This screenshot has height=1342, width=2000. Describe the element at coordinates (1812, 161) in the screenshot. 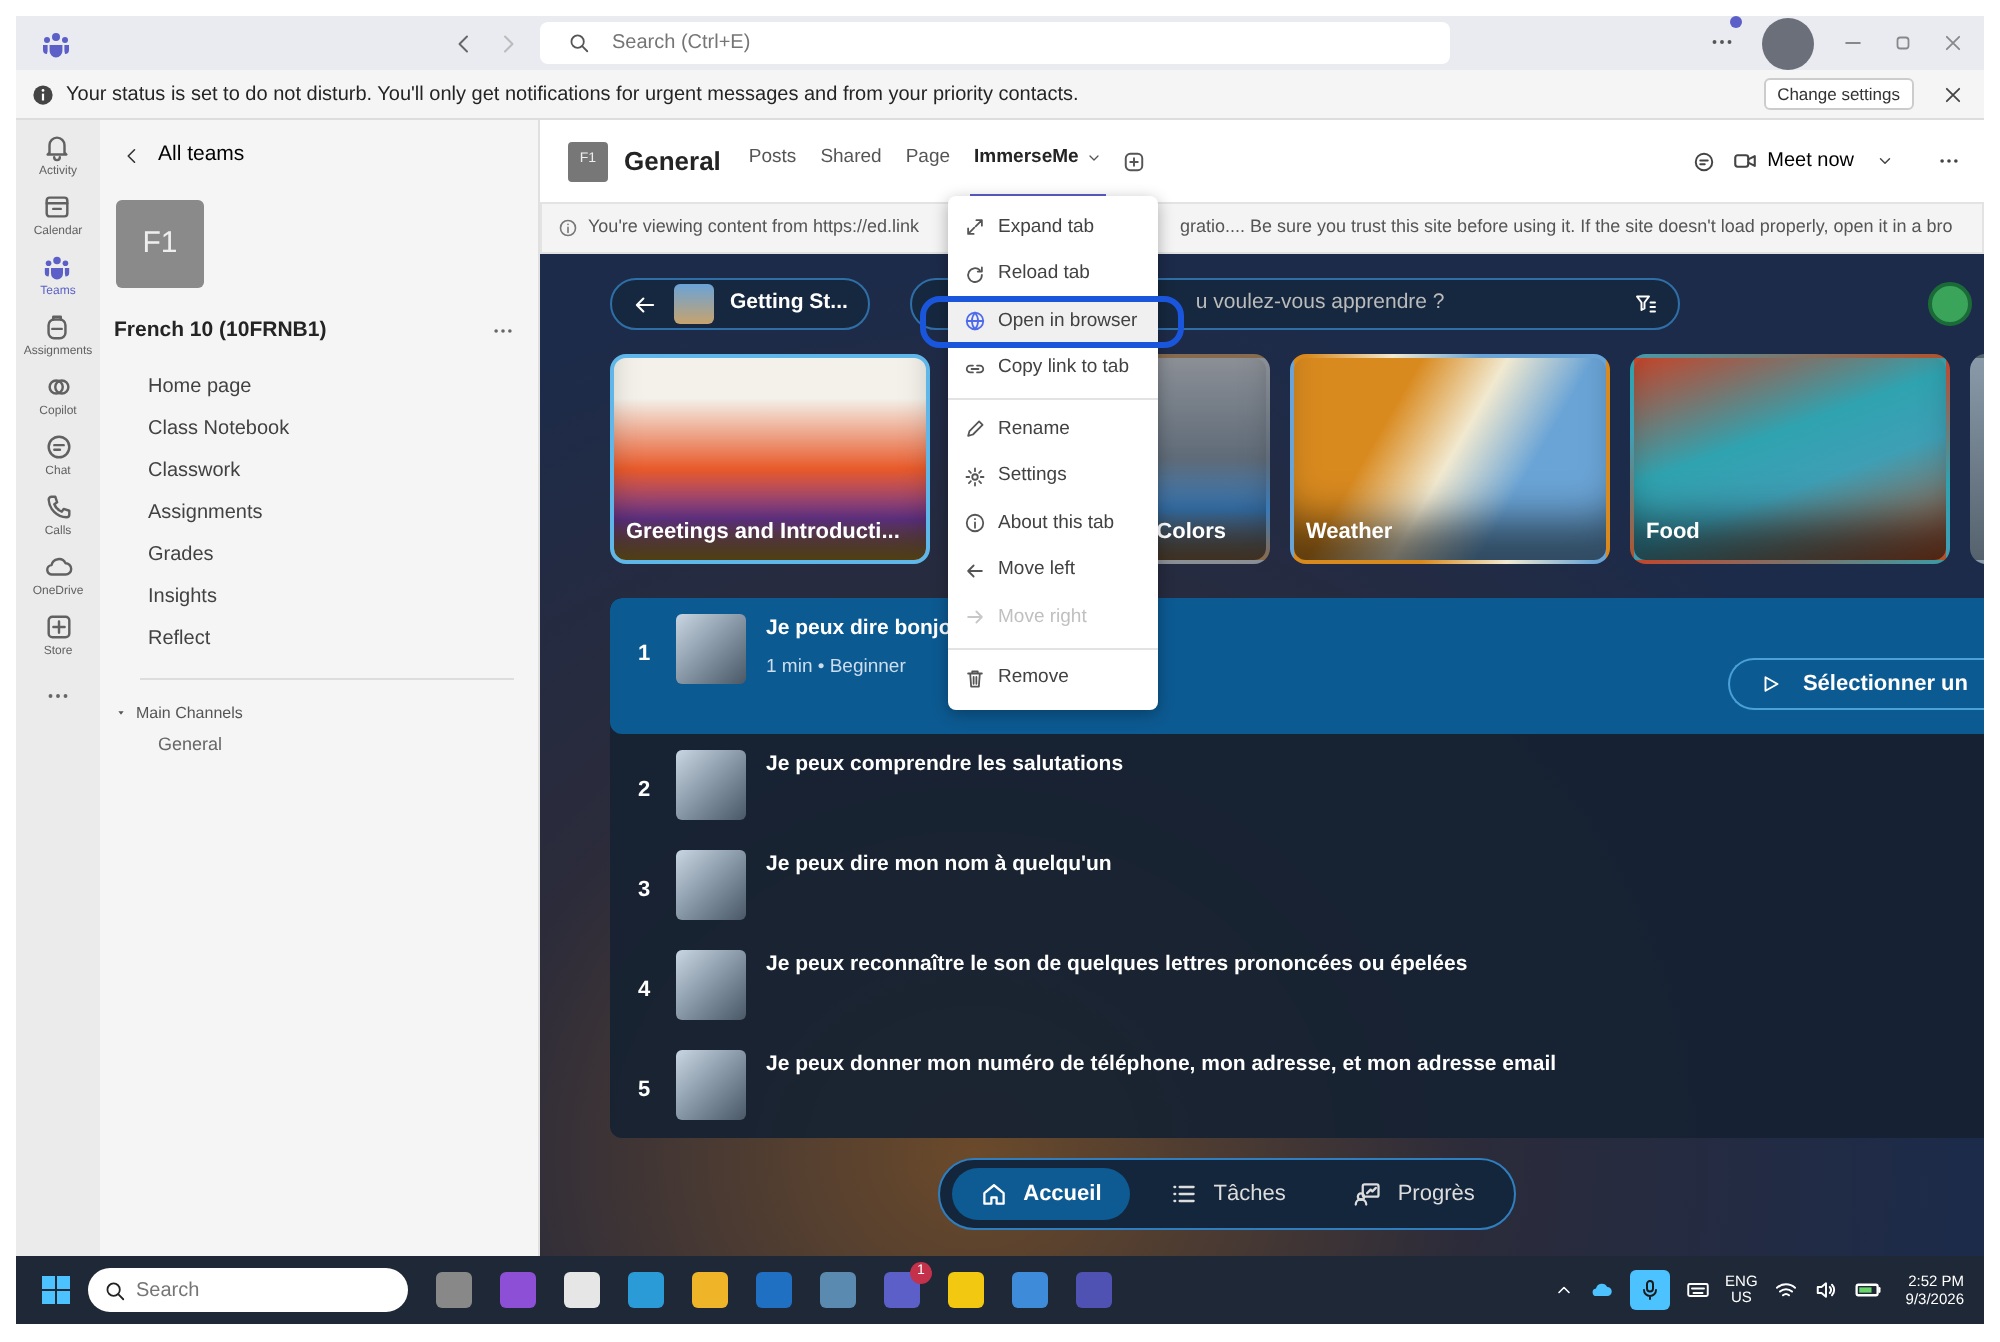

I see `meet-now-button: Meet now` at that location.